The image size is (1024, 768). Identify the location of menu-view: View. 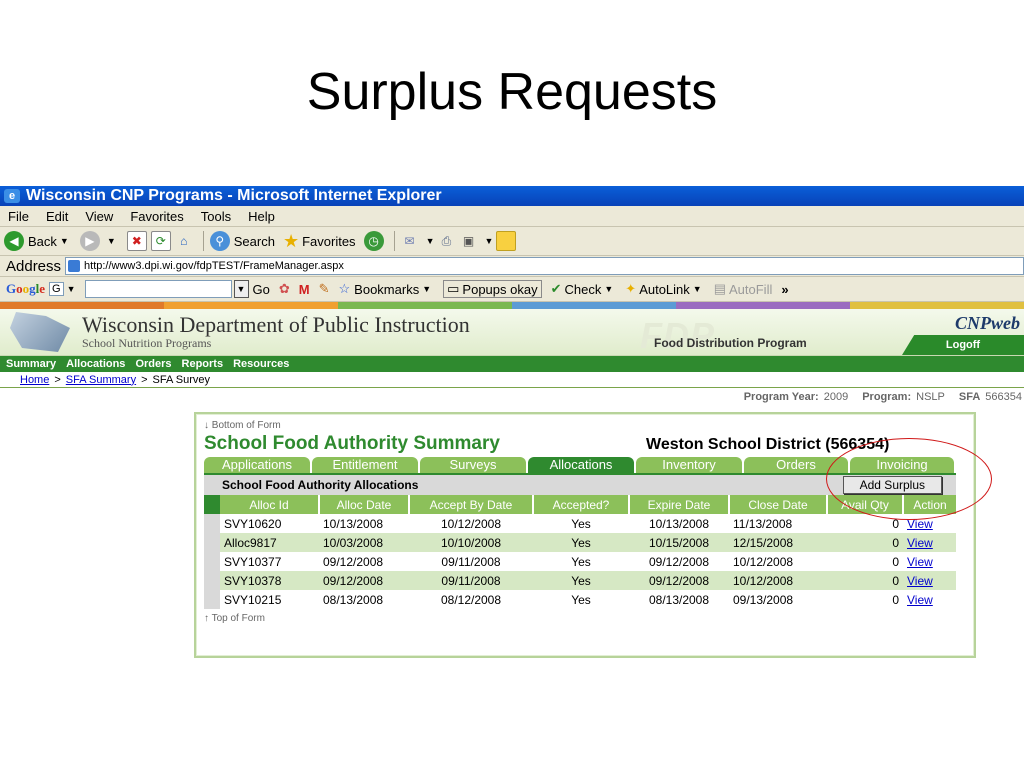
(99, 216).